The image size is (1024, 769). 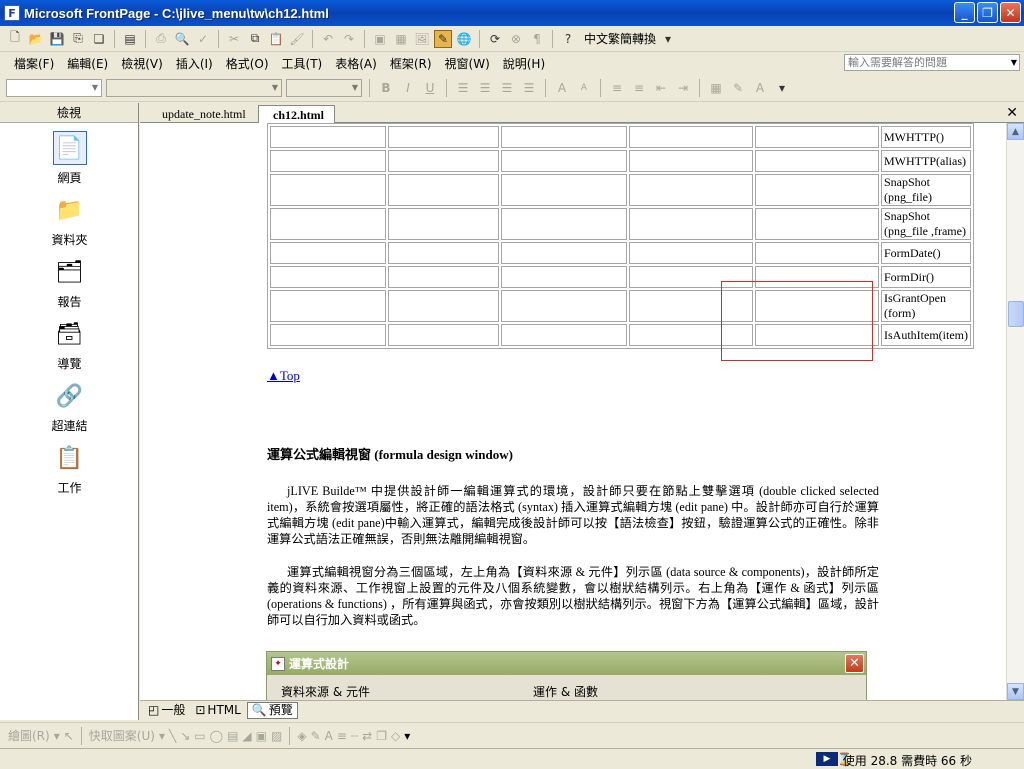 What do you see at coordinates (584, 88) in the screenshot?
I see `decrease-font-icon: A` at bounding box center [584, 88].